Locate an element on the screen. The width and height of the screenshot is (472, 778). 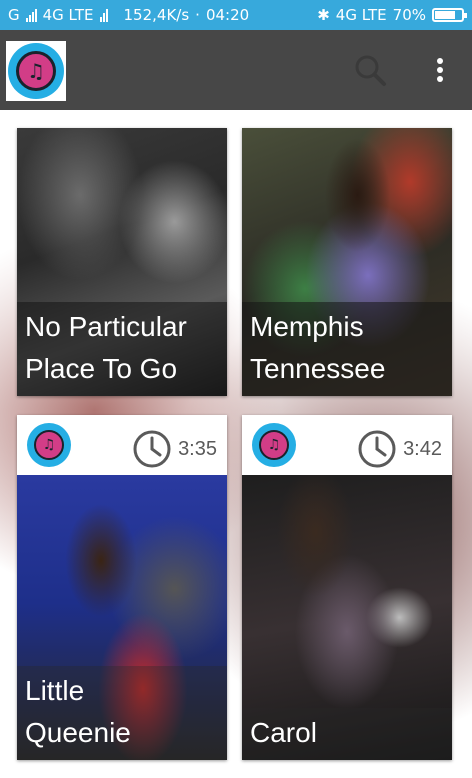
network-label-left: 4G LTE is located at coordinates (68, 15).